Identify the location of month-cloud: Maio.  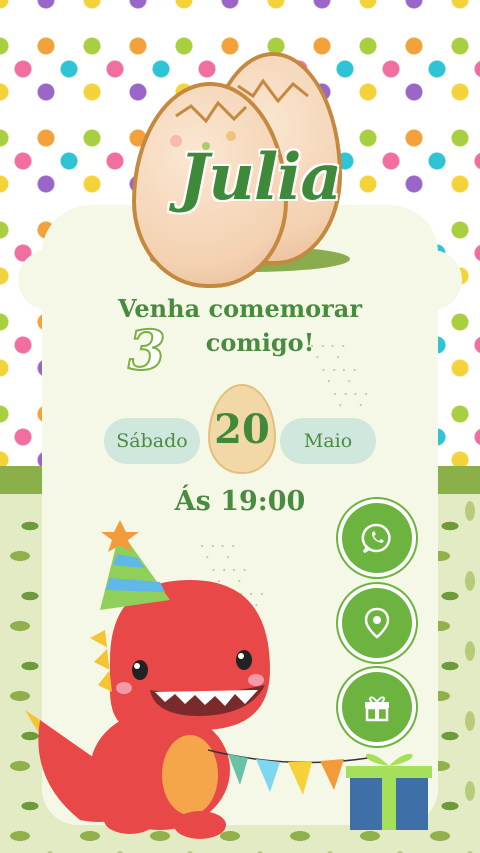
(328, 441).